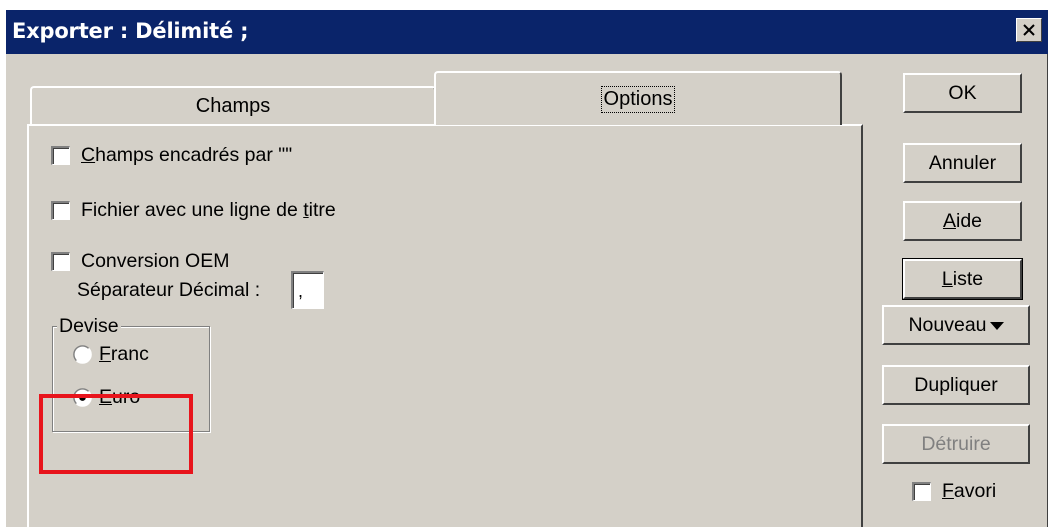 The width and height of the screenshot is (1055, 527). What do you see at coordinates (116, 434) in the screenshot?
I see `euro-highlight-box` at bounding box center [116, 434].